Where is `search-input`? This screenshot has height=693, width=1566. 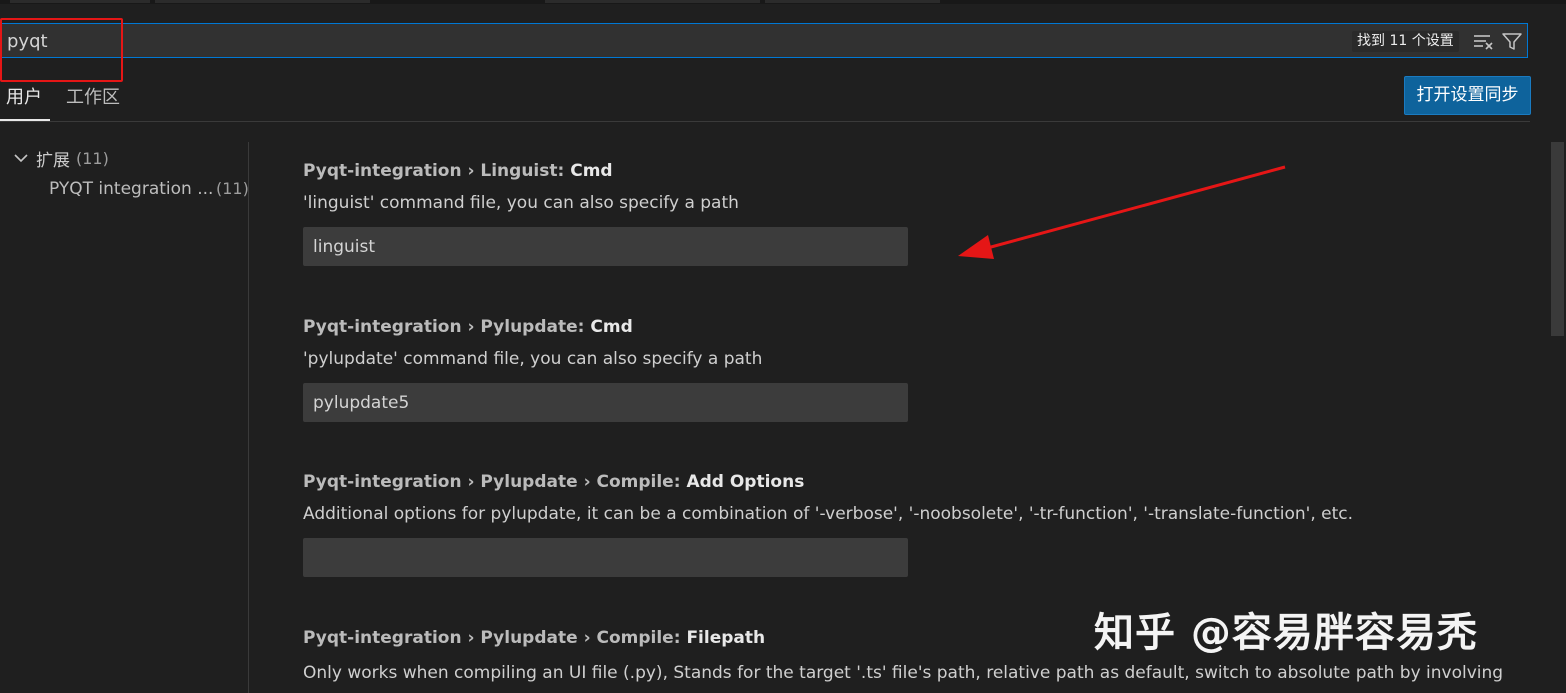 search-input is located at coordinates (667, 41).